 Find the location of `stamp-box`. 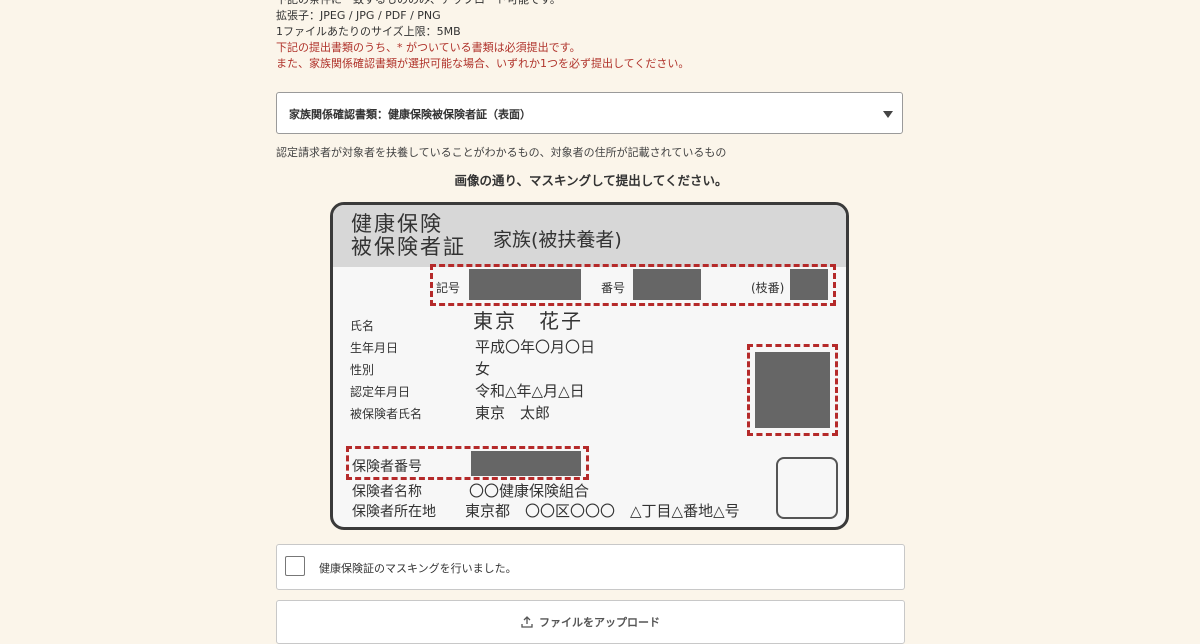

stamp-box is located at coordinates (807, 488).